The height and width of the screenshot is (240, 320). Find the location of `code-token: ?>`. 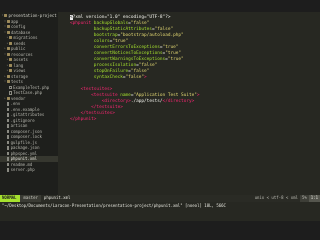

code-token: ?> is located at coordinates (168, 17).